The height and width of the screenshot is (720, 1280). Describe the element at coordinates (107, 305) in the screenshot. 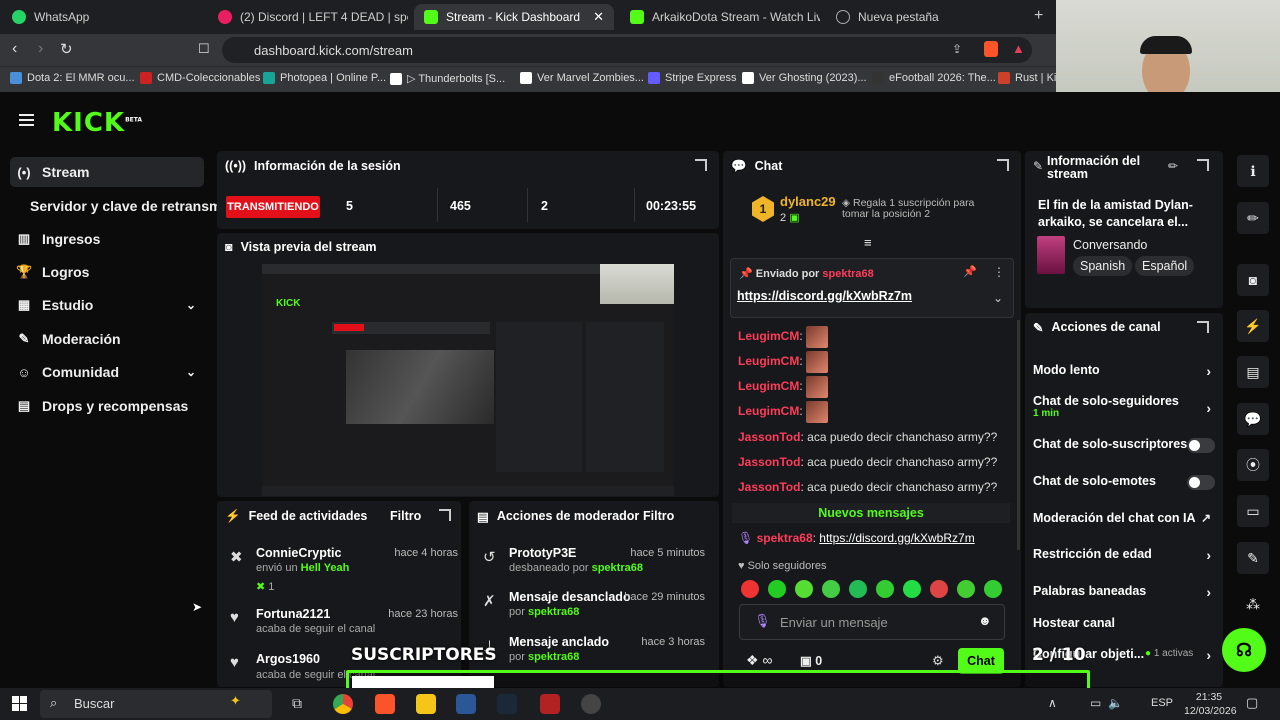

I see `sidebar-item-studio: ▦ Estudio ⌄` at that location.